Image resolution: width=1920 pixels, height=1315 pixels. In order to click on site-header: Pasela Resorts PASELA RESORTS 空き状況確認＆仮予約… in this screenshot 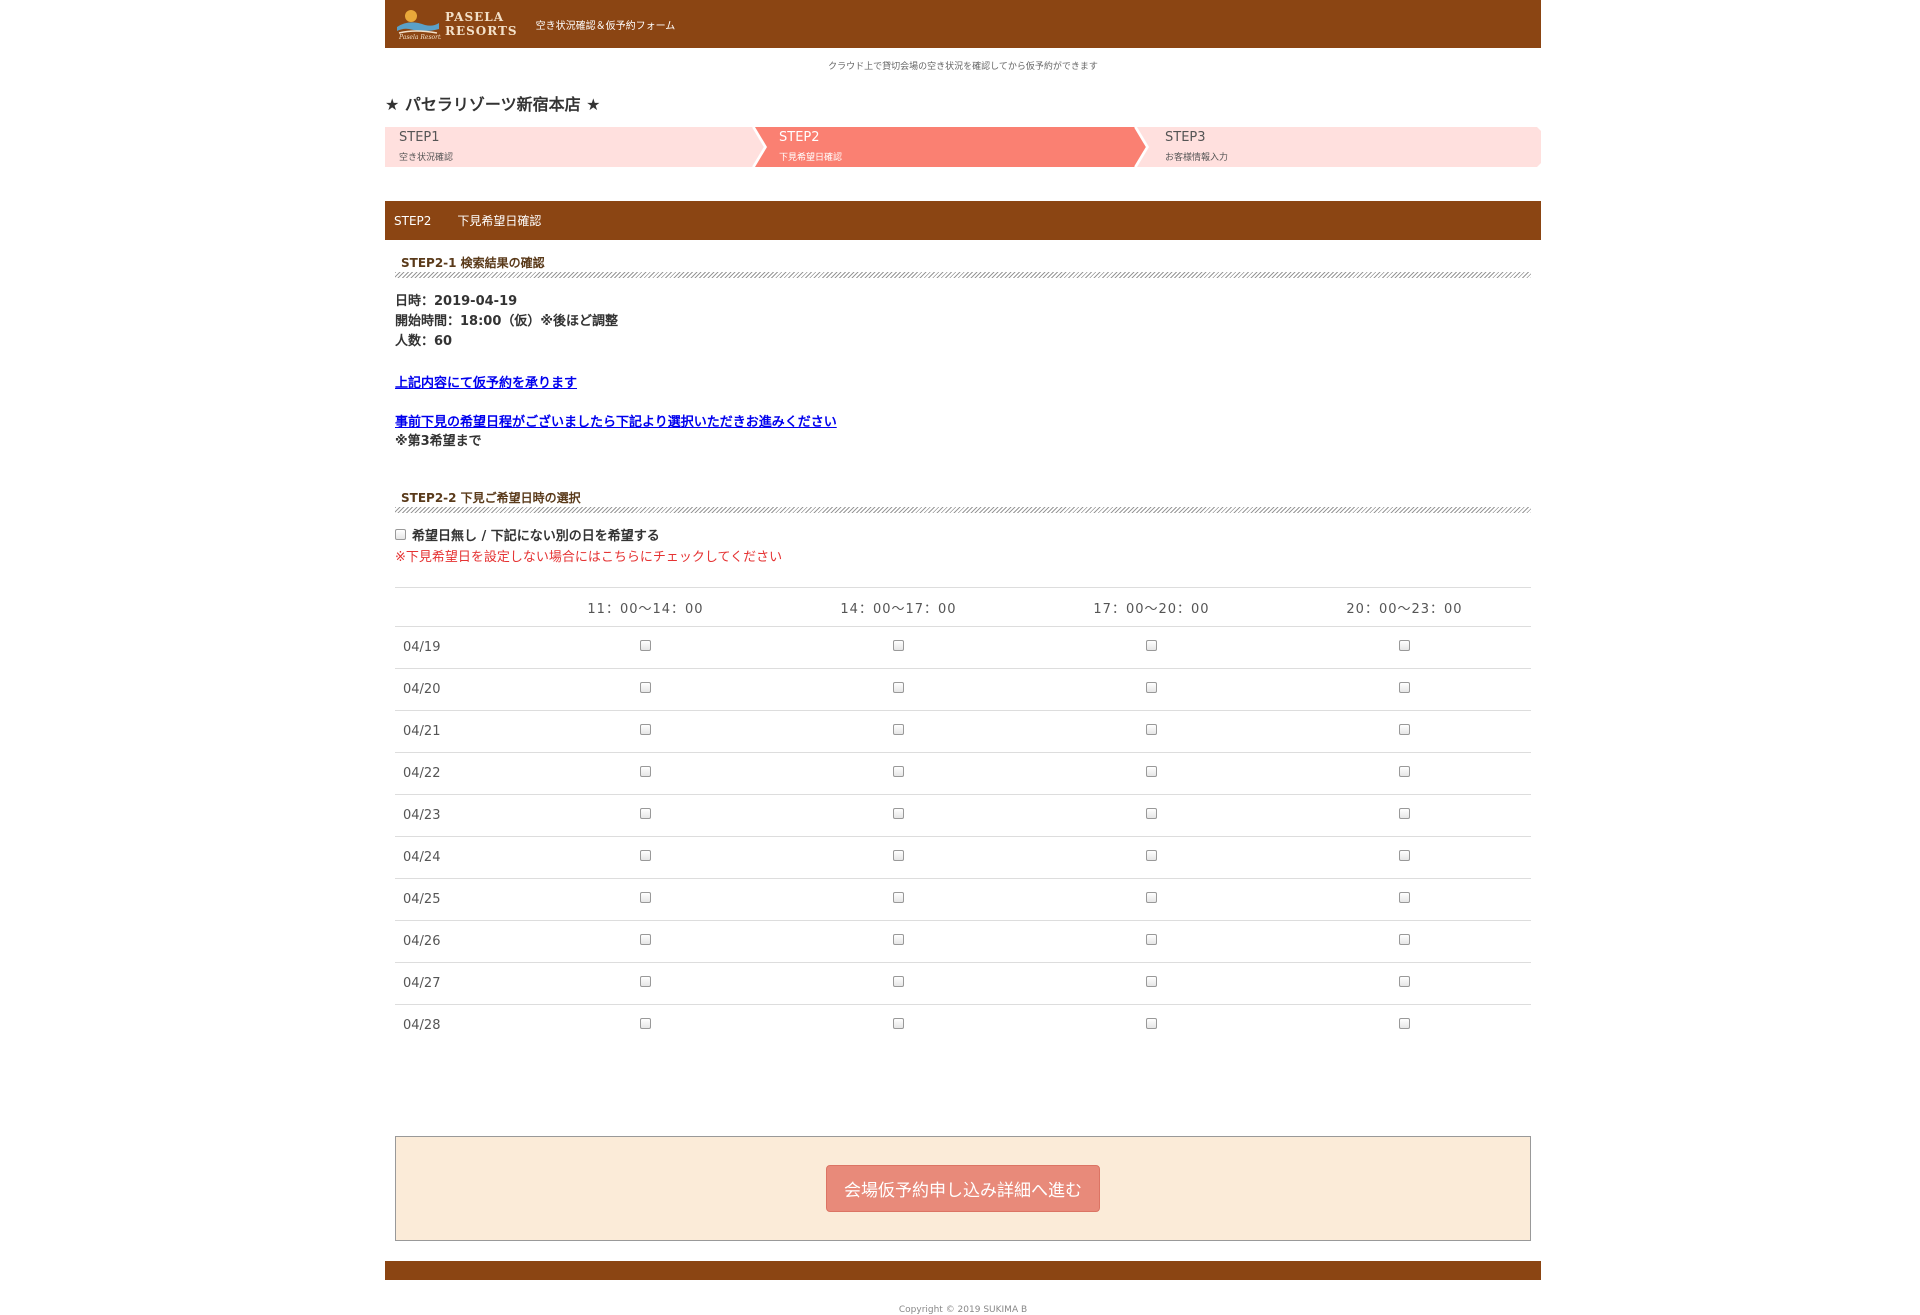, I will do `click(963, 24)`.